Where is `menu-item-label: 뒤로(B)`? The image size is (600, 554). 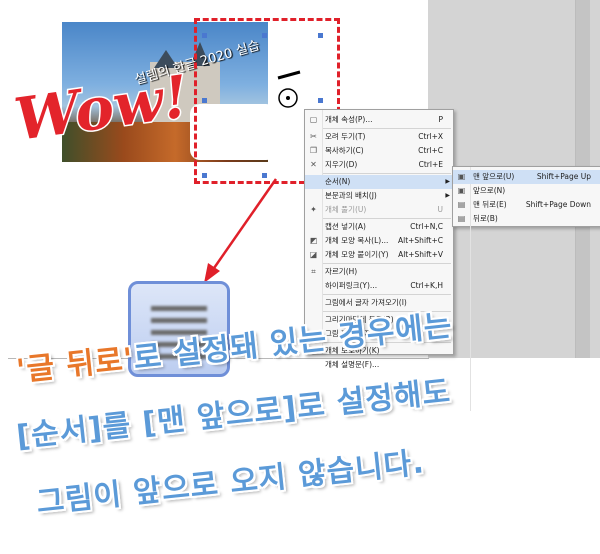 menu-item-label: 뒤로(B) is located at coordinates (485, 218).